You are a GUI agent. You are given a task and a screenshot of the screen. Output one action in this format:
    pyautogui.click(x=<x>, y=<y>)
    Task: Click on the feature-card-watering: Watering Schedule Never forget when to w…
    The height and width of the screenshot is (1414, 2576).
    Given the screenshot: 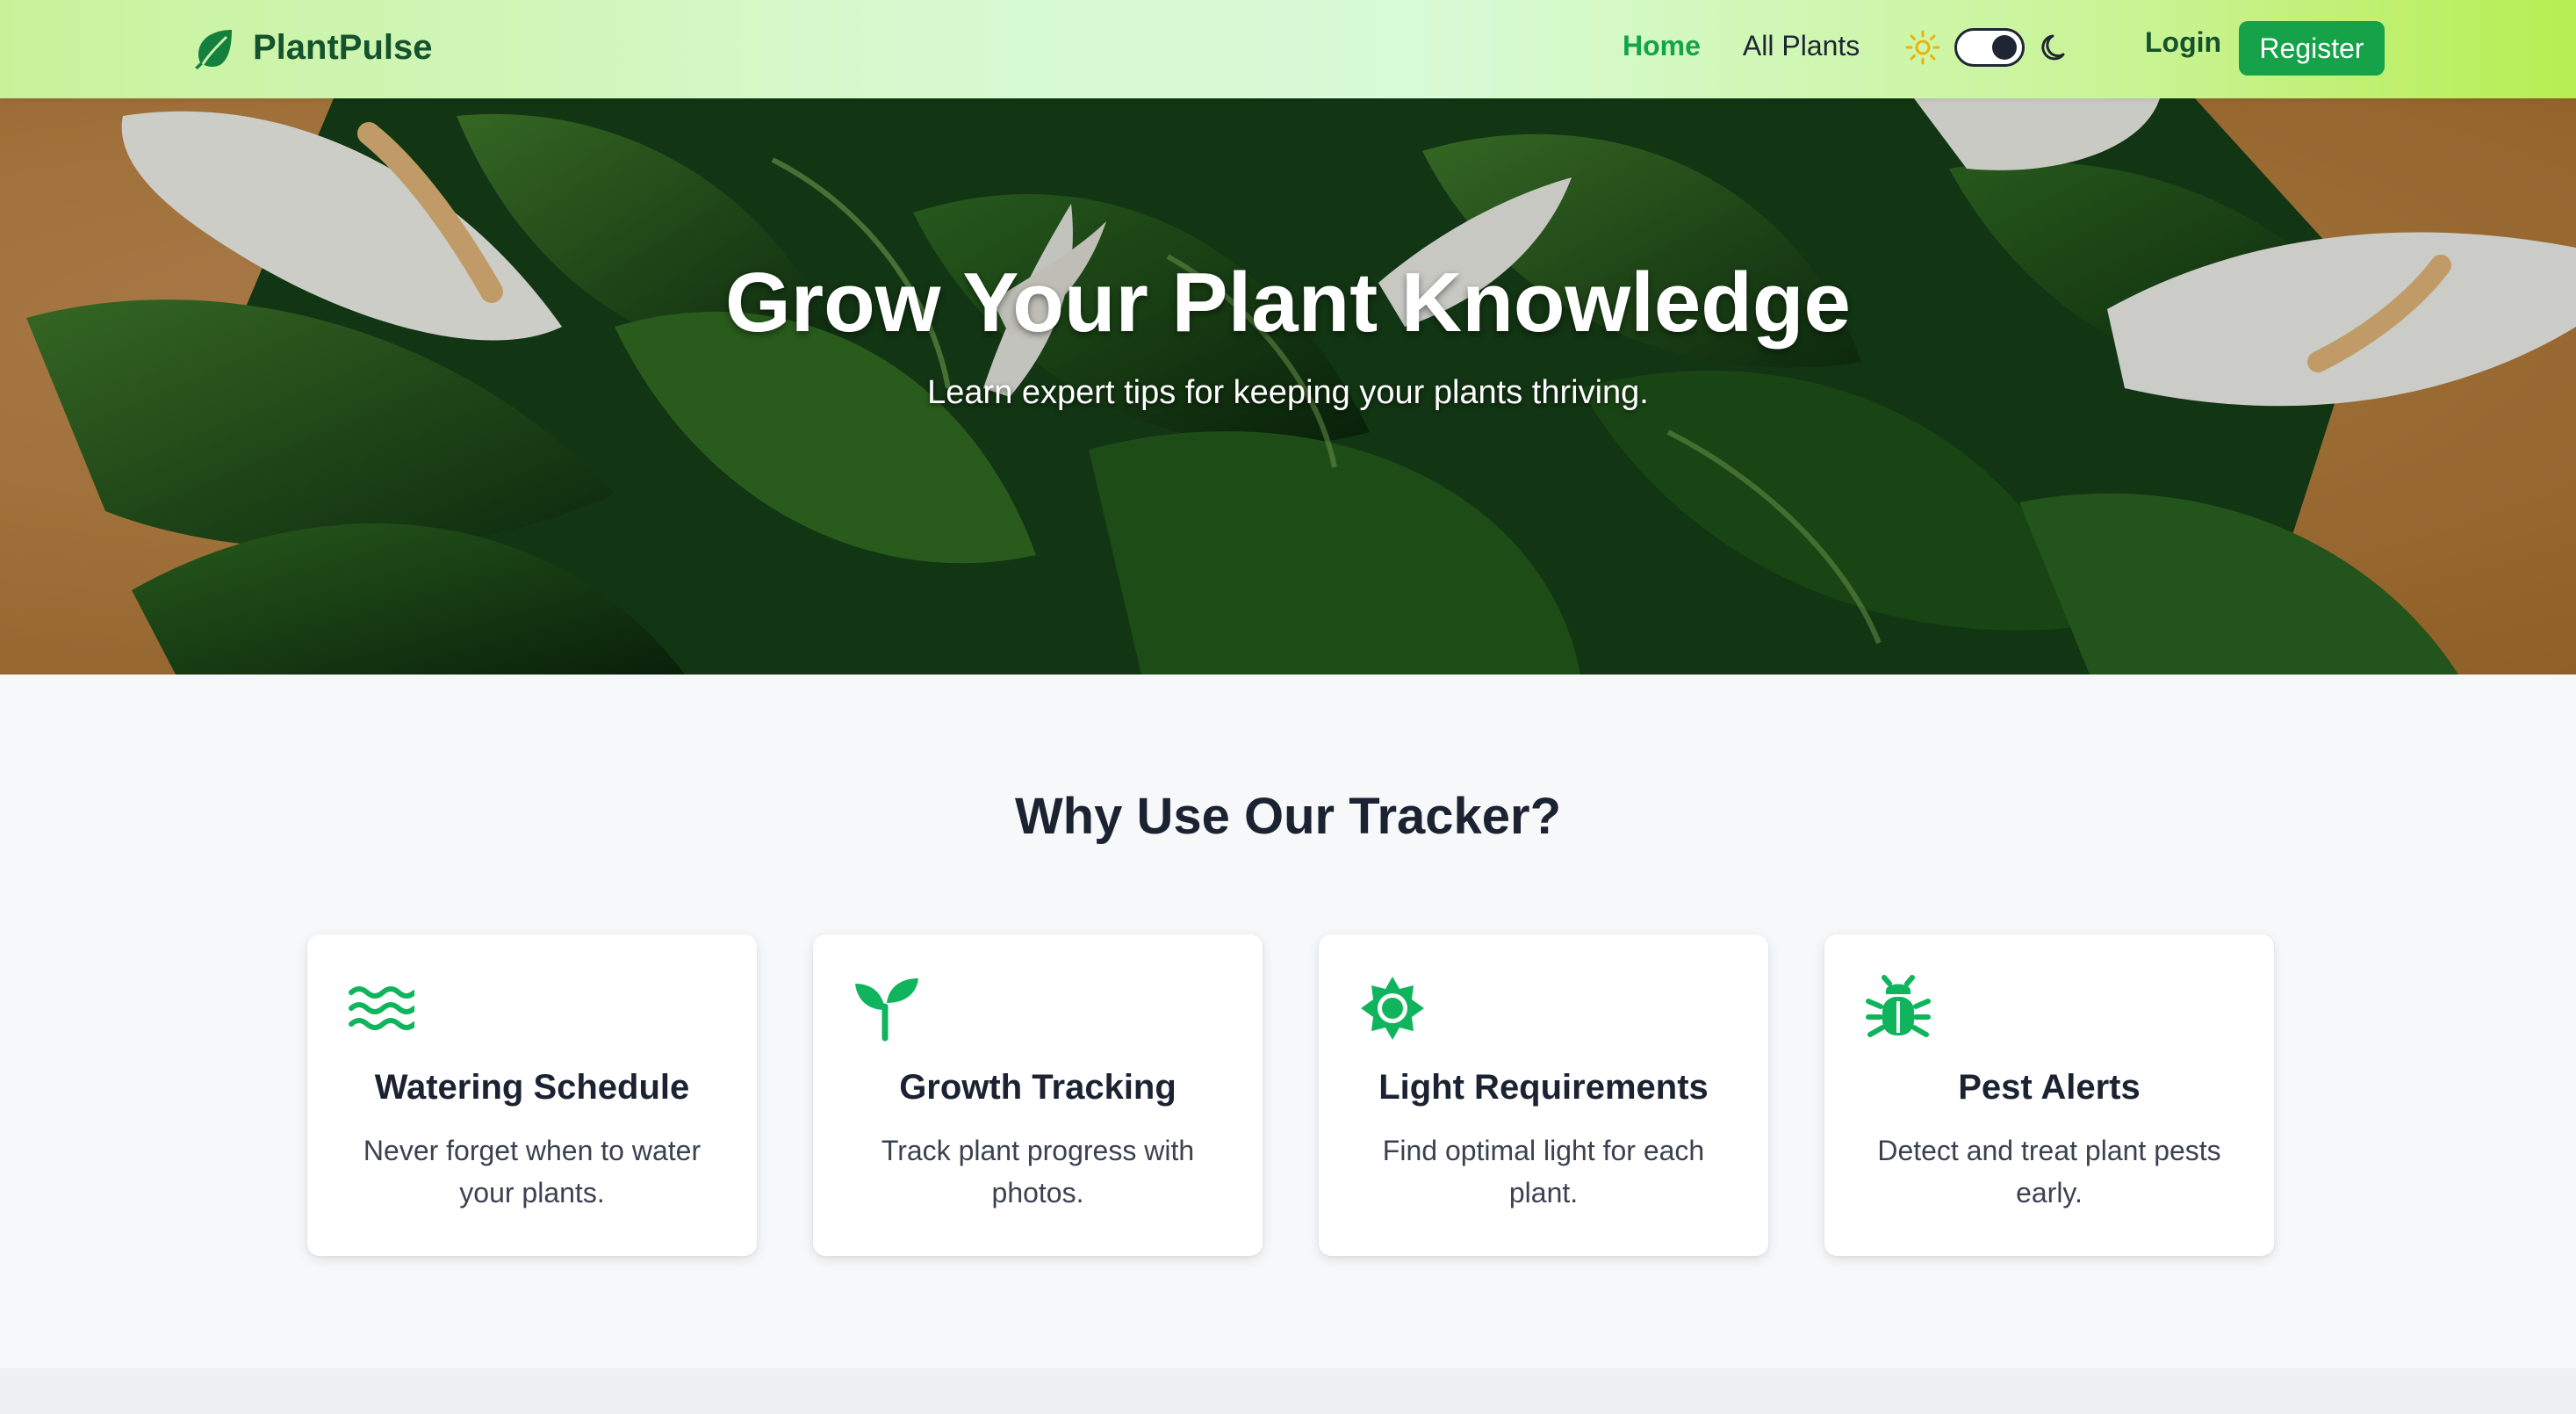 What is the action you would take?
    pyautogui.click(x=532, y=1095)
    